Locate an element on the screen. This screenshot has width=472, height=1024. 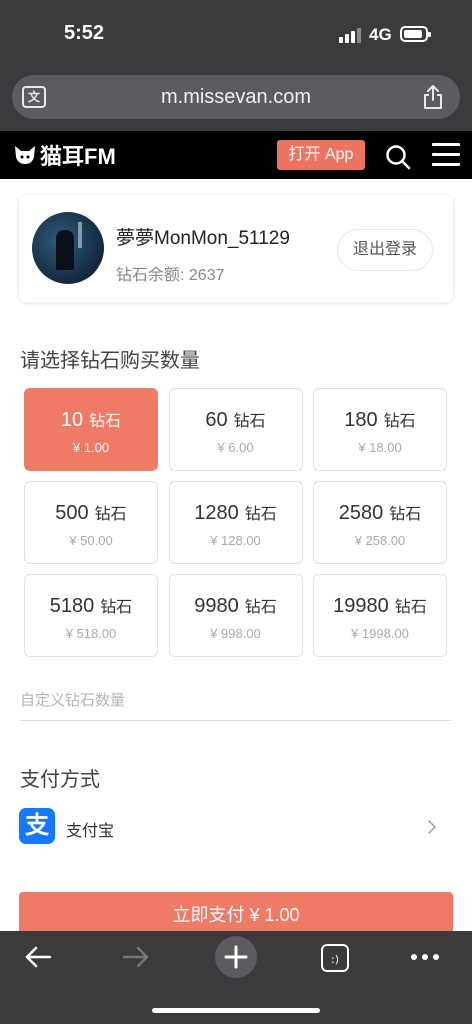
share-icon is located at coordinates (433, 97).